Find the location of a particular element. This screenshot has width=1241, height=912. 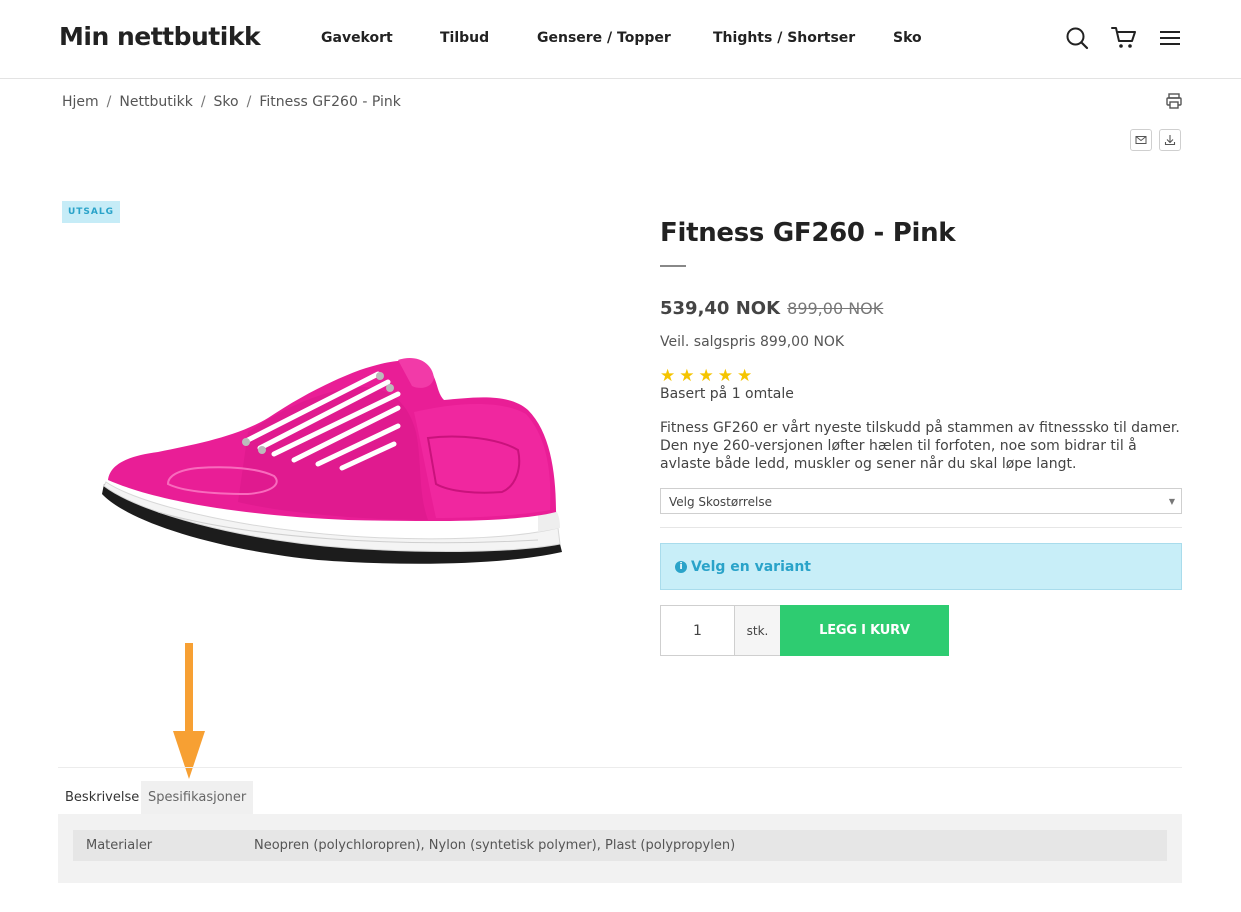

product-title: Fitness GF260 - Pink is located at coordinates (808, 233).